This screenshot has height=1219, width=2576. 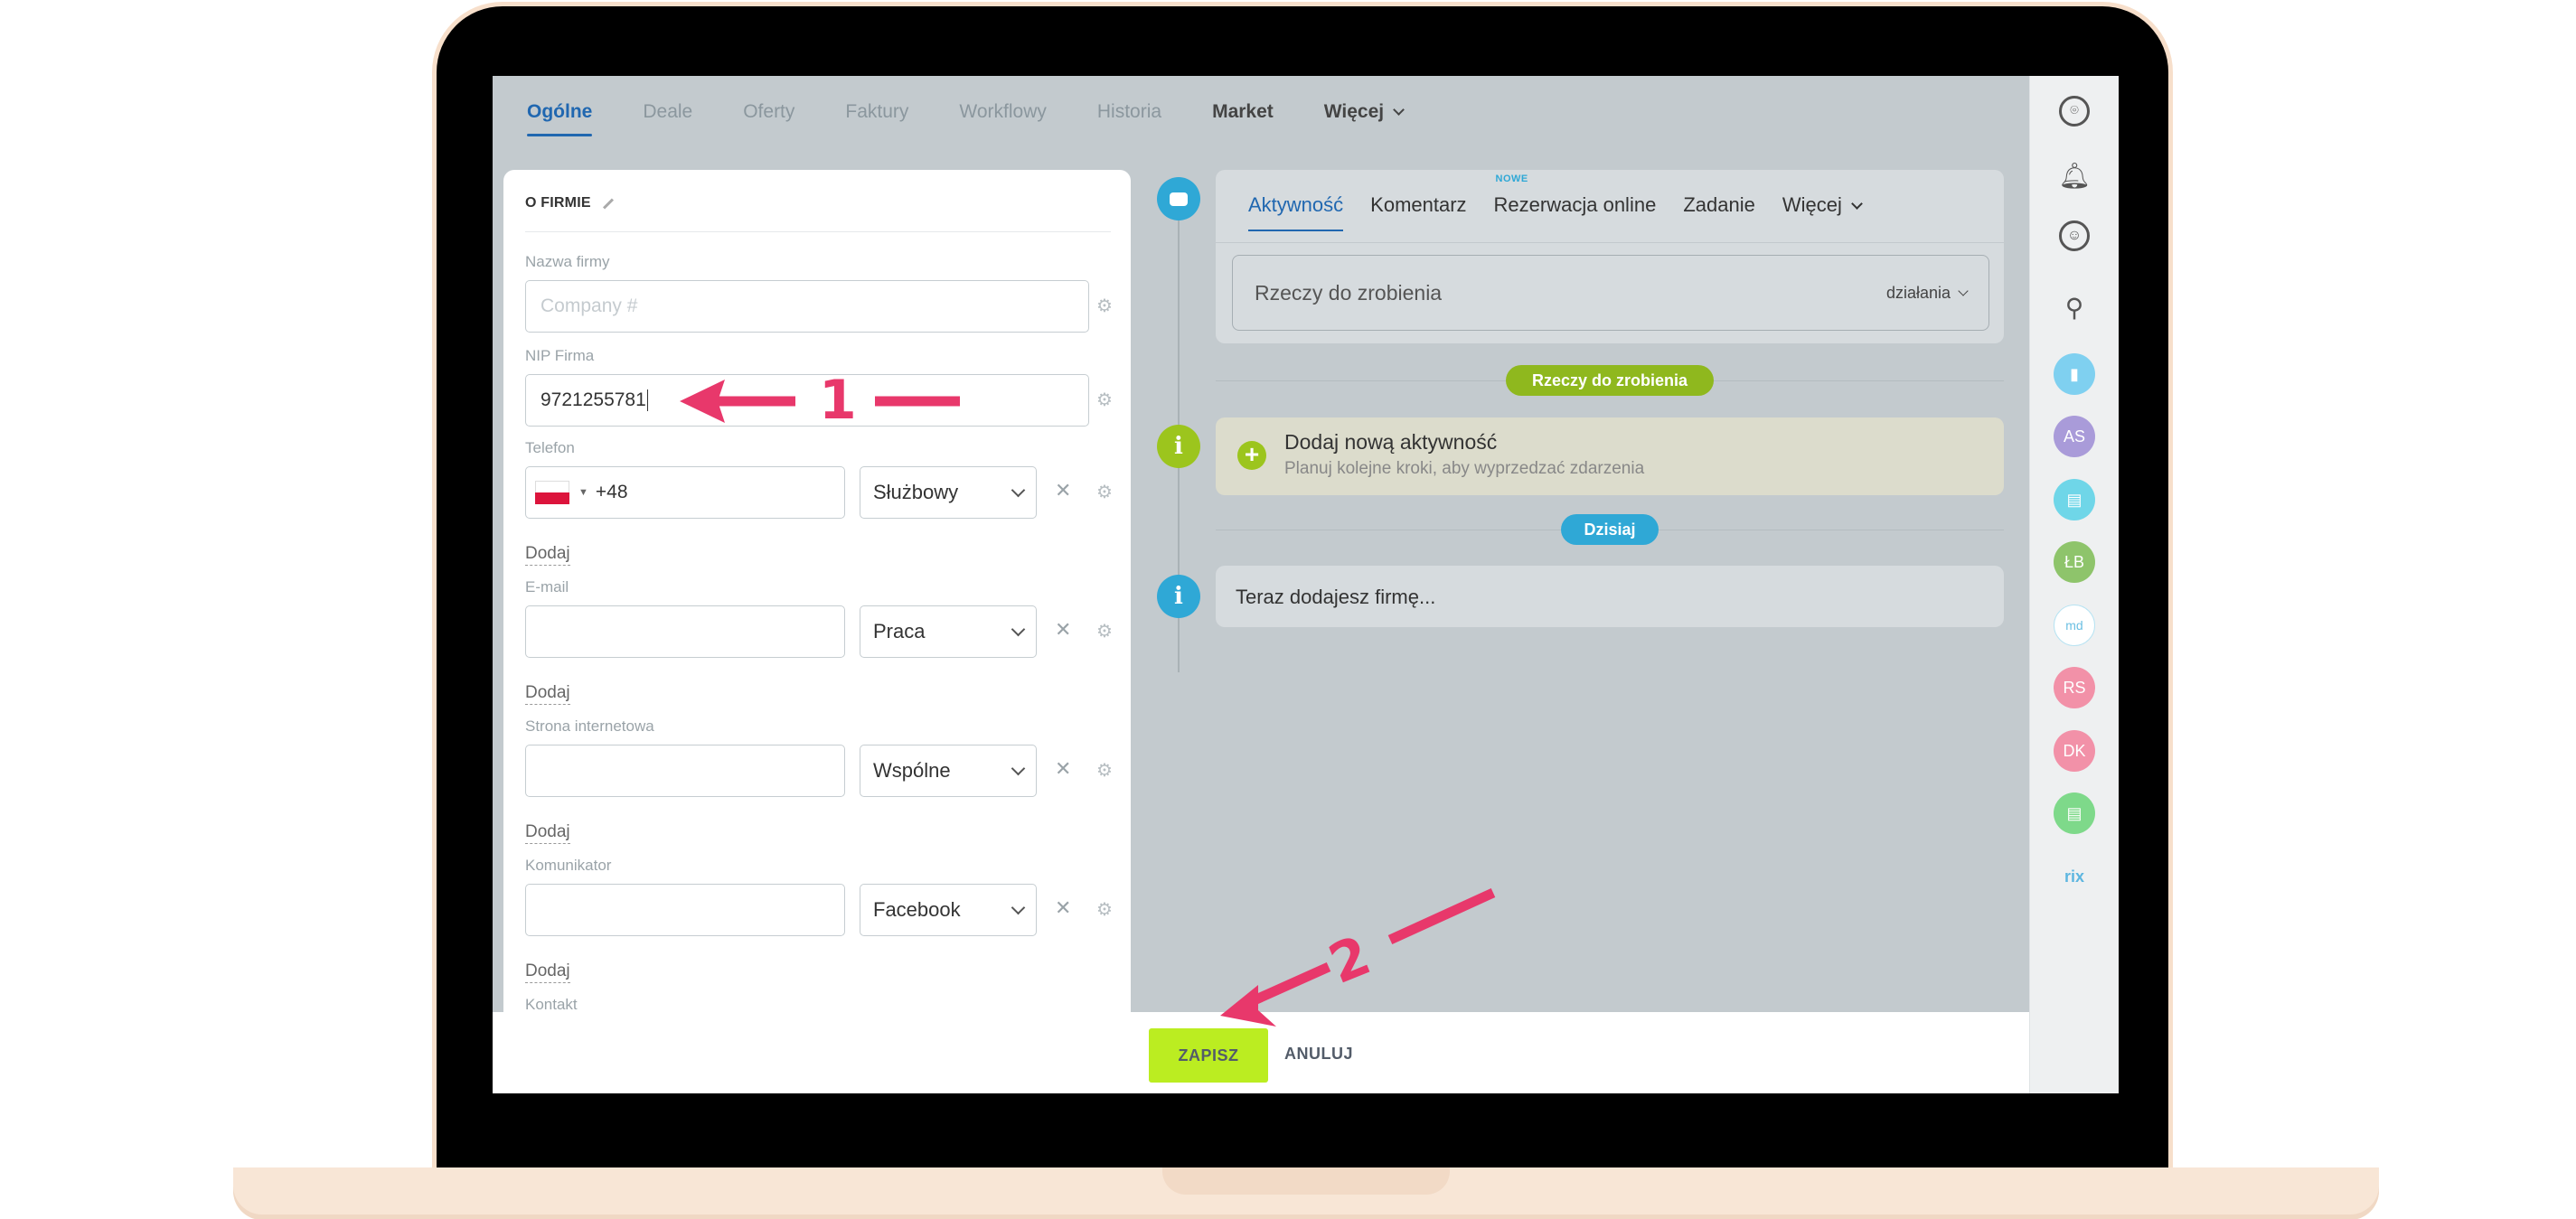 I want to click on messenger-input, so click(x=685, y=910).